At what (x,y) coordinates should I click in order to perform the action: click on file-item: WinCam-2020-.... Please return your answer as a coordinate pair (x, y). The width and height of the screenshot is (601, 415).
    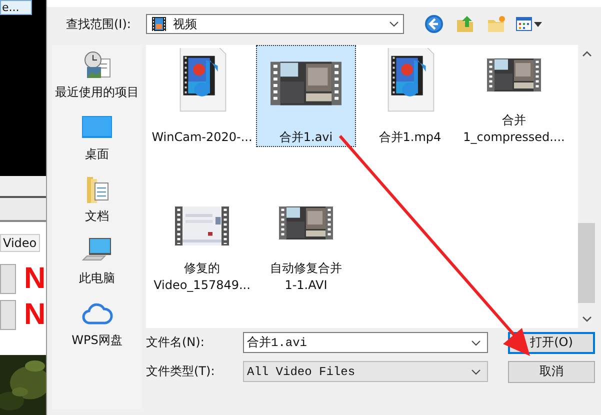
    Looking at the image, I should click on (202, 96).